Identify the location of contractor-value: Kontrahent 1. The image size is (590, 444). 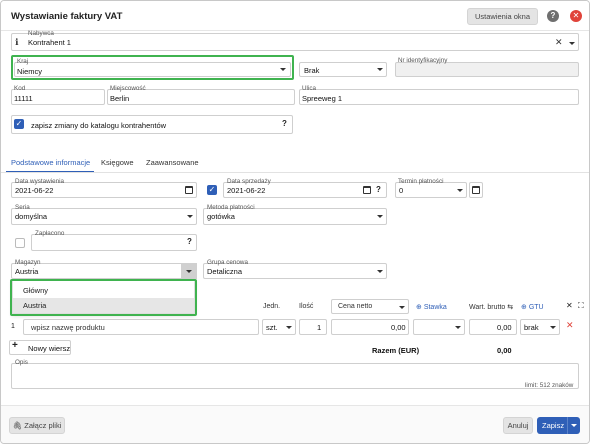
(49, 42).